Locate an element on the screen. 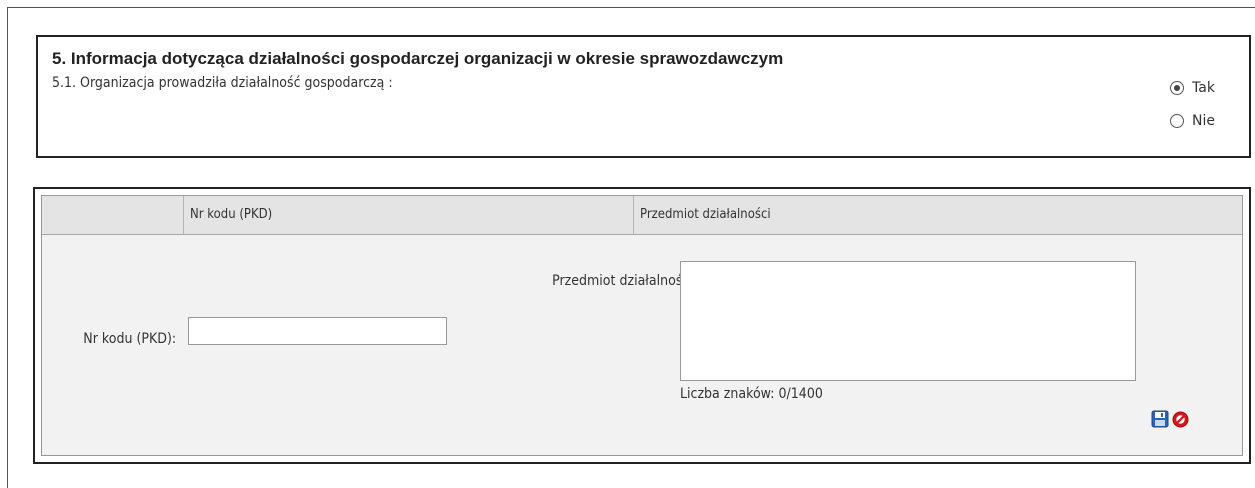 The width and height of the screenshot is (1255, 488). pkd-input is located at coordinates (317, 331).